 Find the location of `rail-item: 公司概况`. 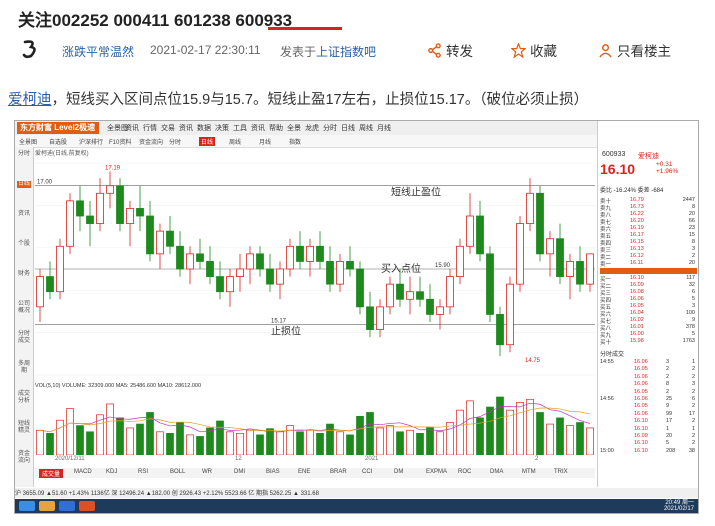

rail-item: 公司概况 is located at coordinates (24, 308).